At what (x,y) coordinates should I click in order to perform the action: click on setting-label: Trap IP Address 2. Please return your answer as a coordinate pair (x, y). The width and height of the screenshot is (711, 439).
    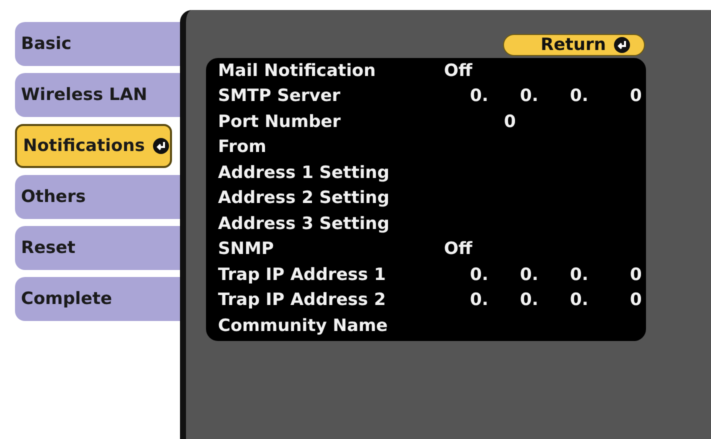
    Looking at the image, I should click on (331, 300).